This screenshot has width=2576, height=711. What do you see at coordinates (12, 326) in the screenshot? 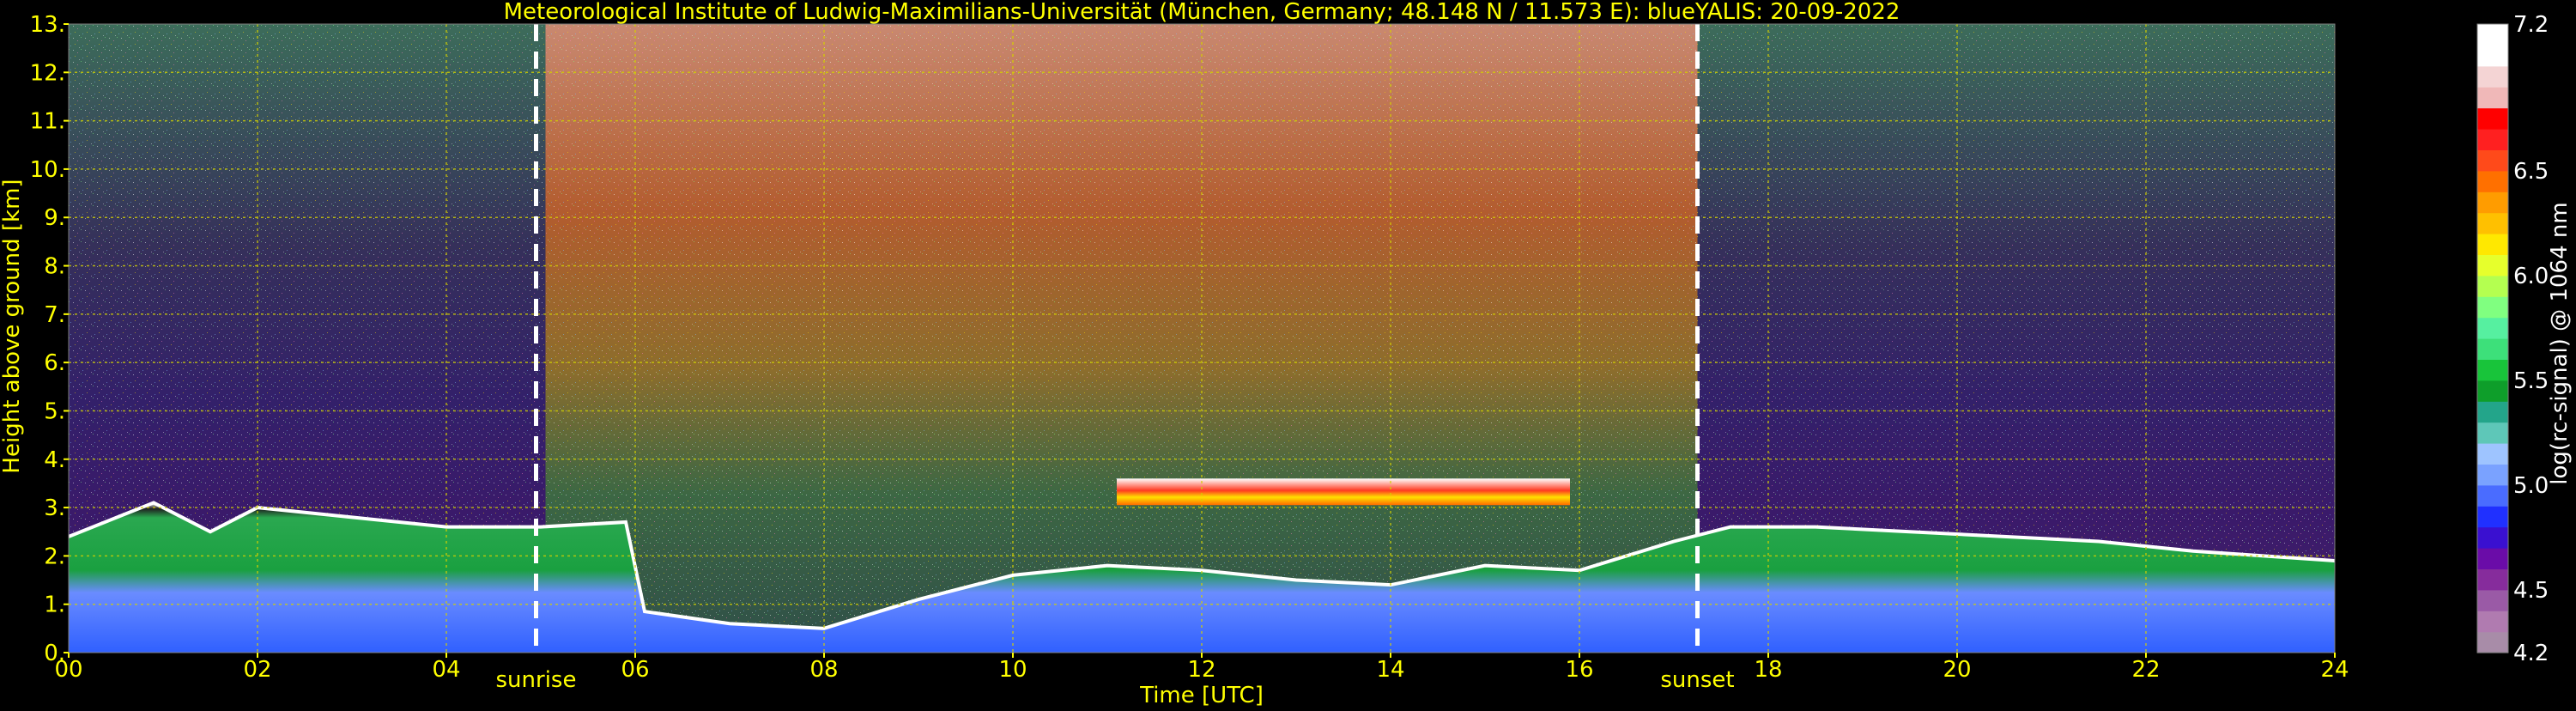
I see `y-axis-label: Height above ground [km]` at bounding box center [12, 326].